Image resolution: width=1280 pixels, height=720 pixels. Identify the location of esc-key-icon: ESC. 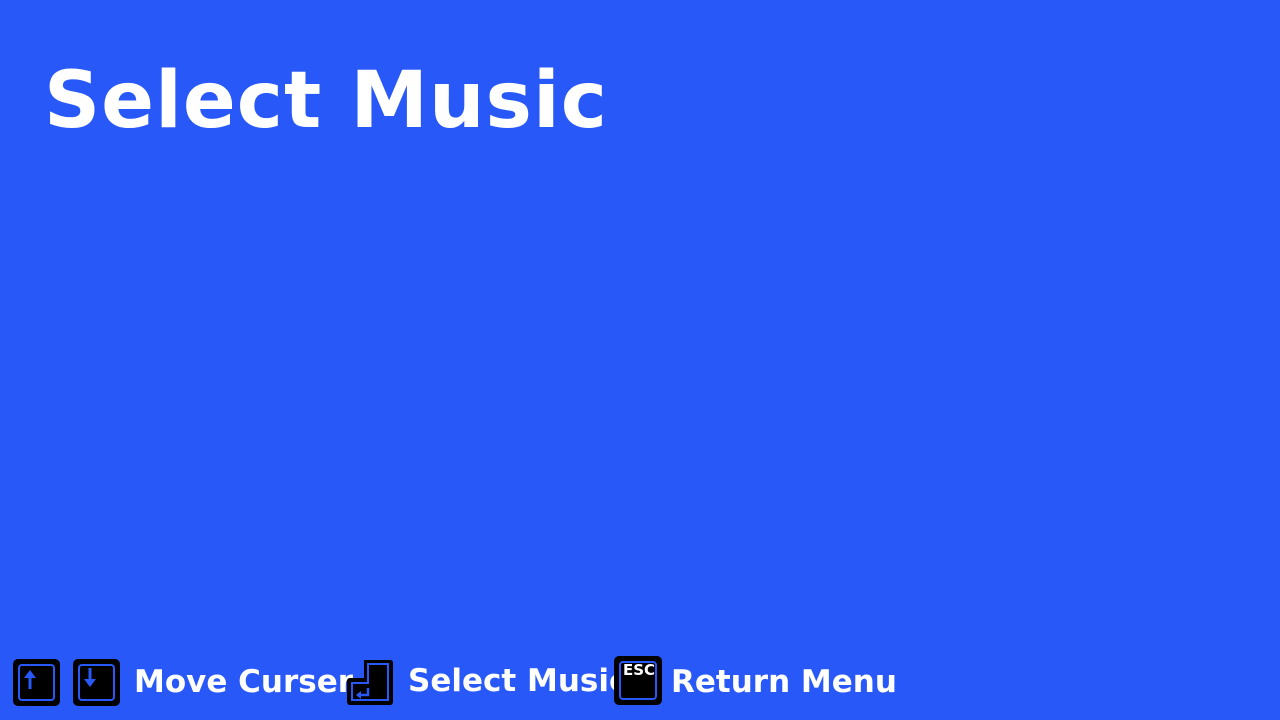
(638, 680).